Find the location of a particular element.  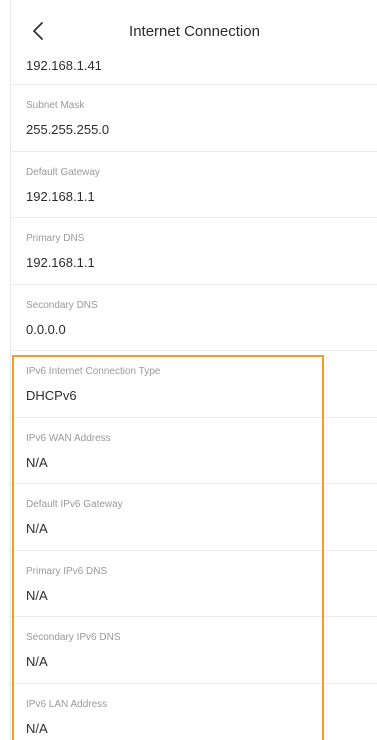

field-label: Secondary DNS is located at coordinates (62, 305).